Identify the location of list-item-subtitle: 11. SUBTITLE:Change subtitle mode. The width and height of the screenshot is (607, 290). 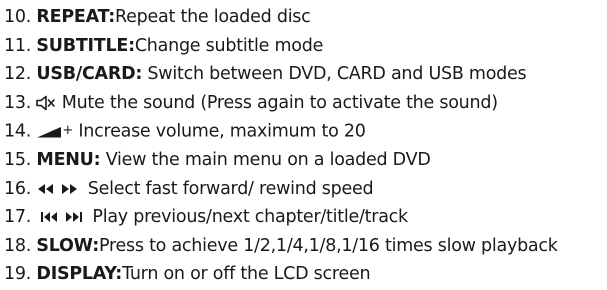
(304, 46).